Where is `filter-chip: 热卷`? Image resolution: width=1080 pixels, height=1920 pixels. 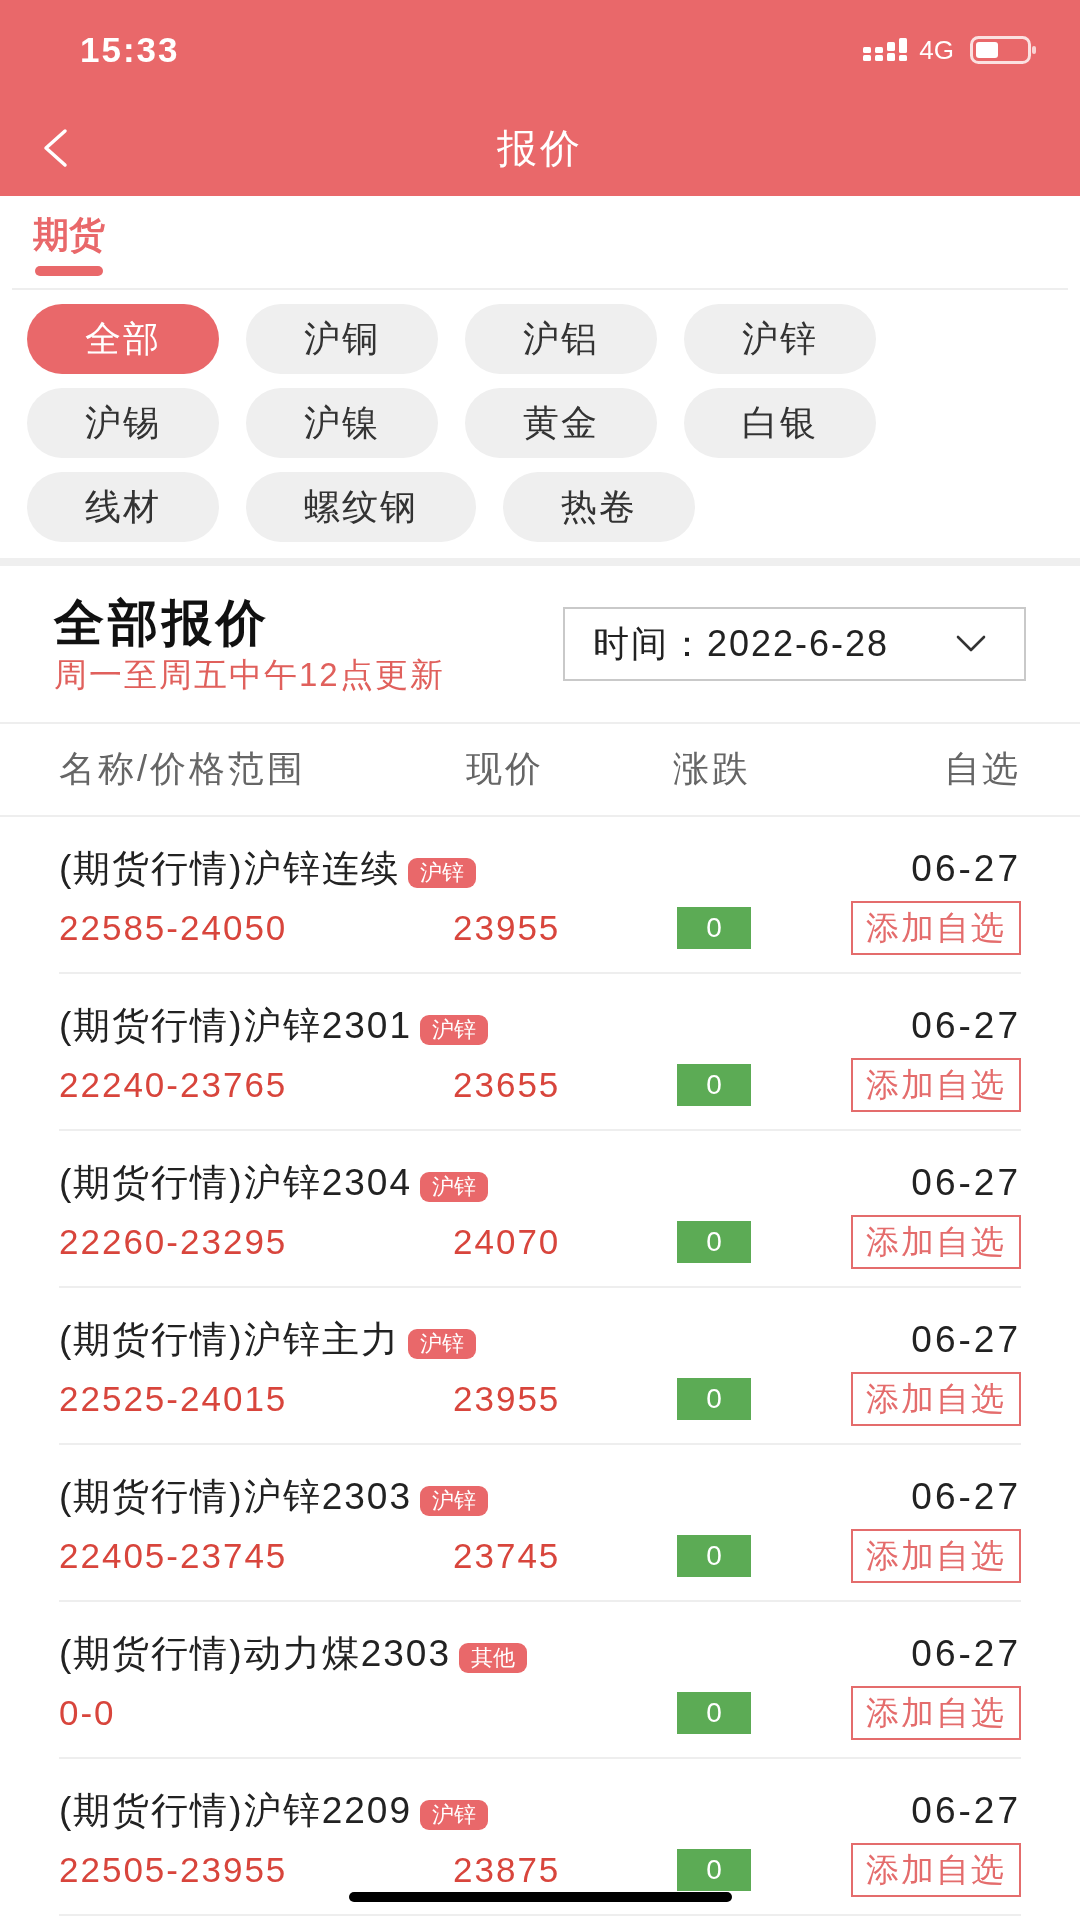 filter-chip: 热卷 is located at coordinates (599, 507).